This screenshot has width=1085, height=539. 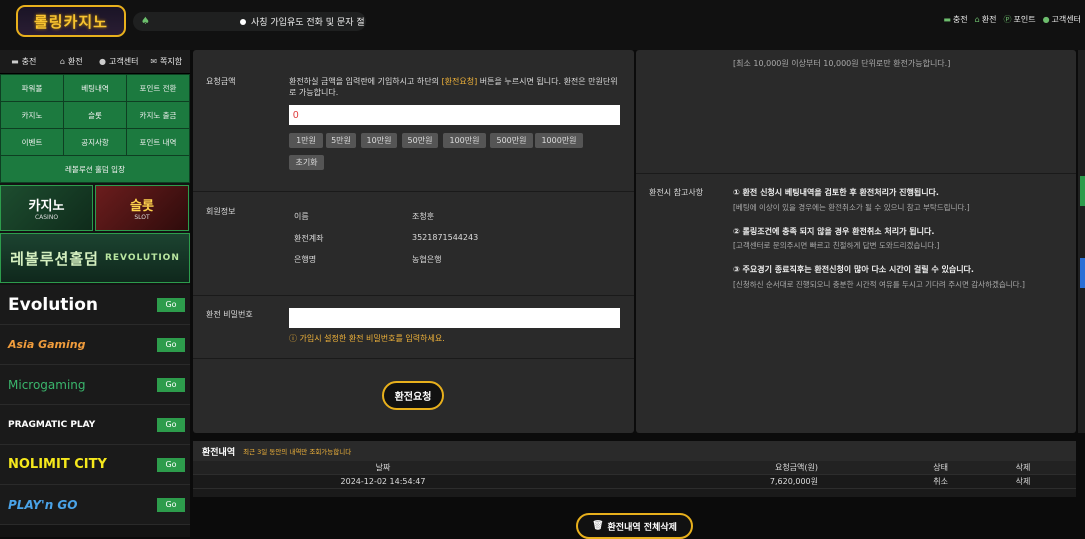 I want to click on provider-name: PRAGMATIC PLAY, so click(x=52, y=424).